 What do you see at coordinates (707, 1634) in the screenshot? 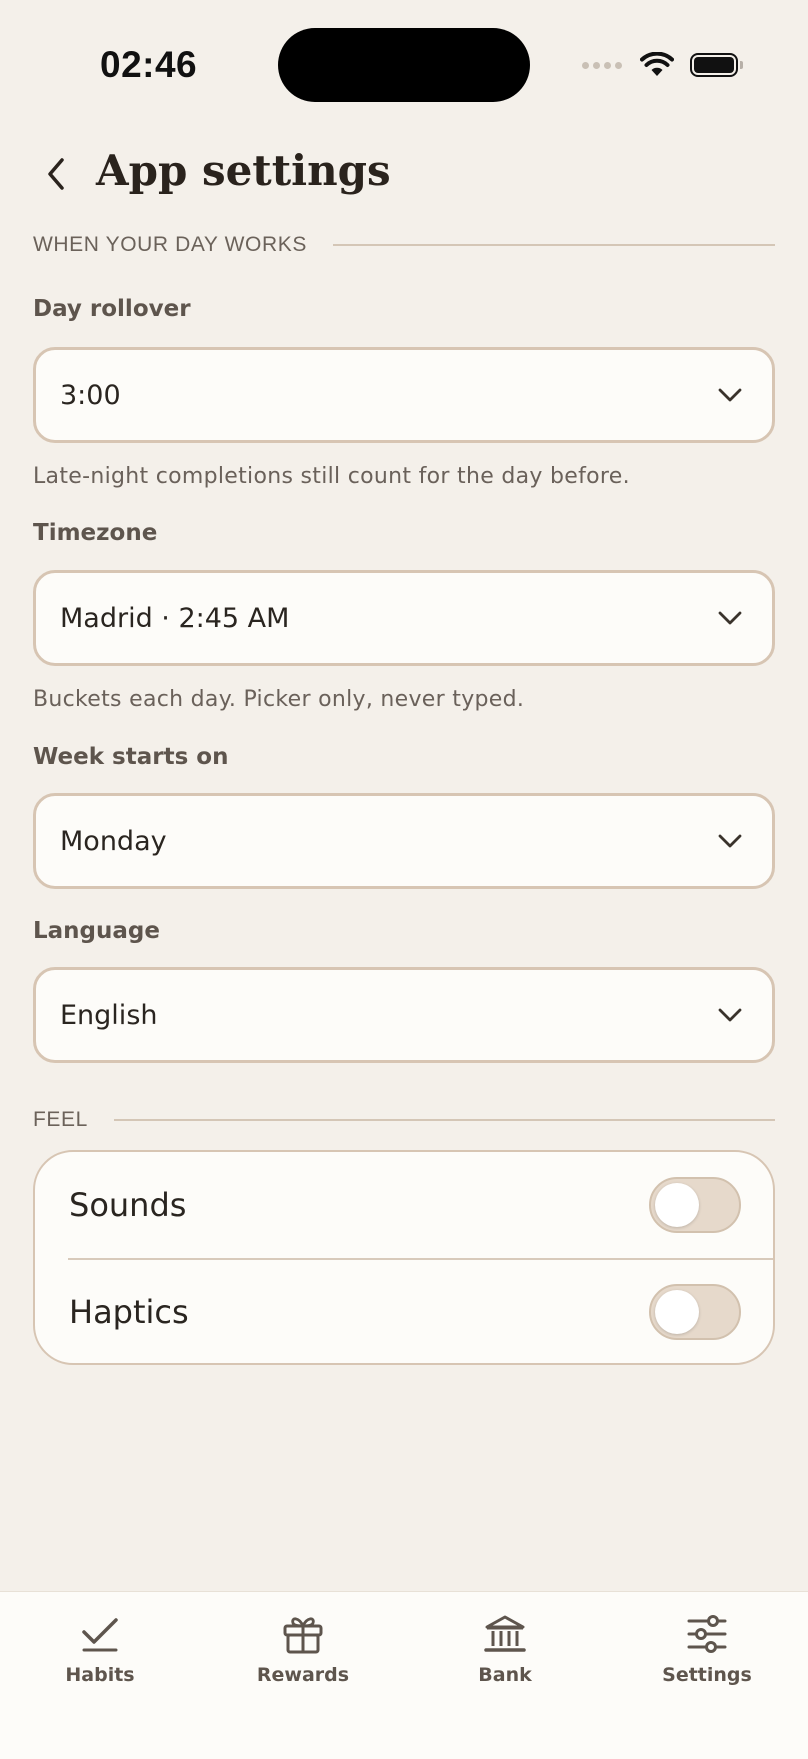
I see `sliders-icon` at bounding box center [707, 1634].